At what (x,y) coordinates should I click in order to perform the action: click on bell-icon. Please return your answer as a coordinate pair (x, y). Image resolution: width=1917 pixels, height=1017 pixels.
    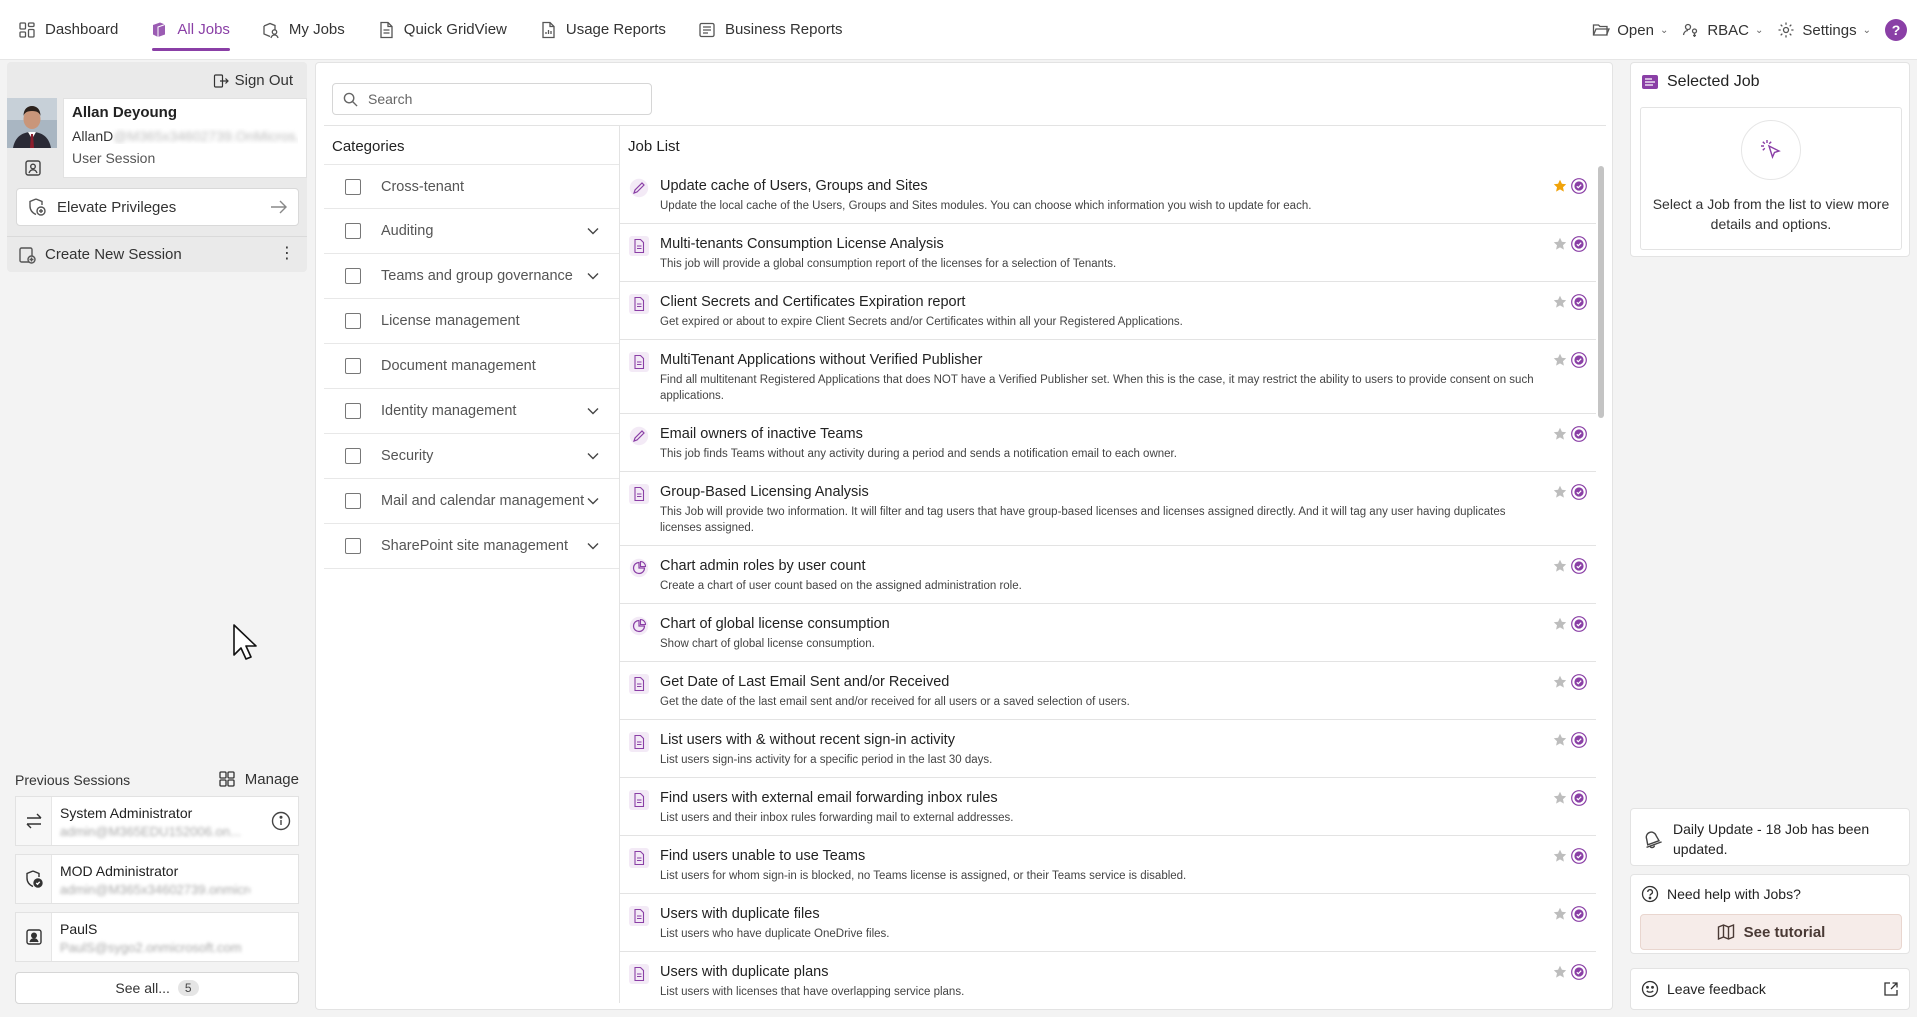
    Looking at the image, I should click on (1653, 840).